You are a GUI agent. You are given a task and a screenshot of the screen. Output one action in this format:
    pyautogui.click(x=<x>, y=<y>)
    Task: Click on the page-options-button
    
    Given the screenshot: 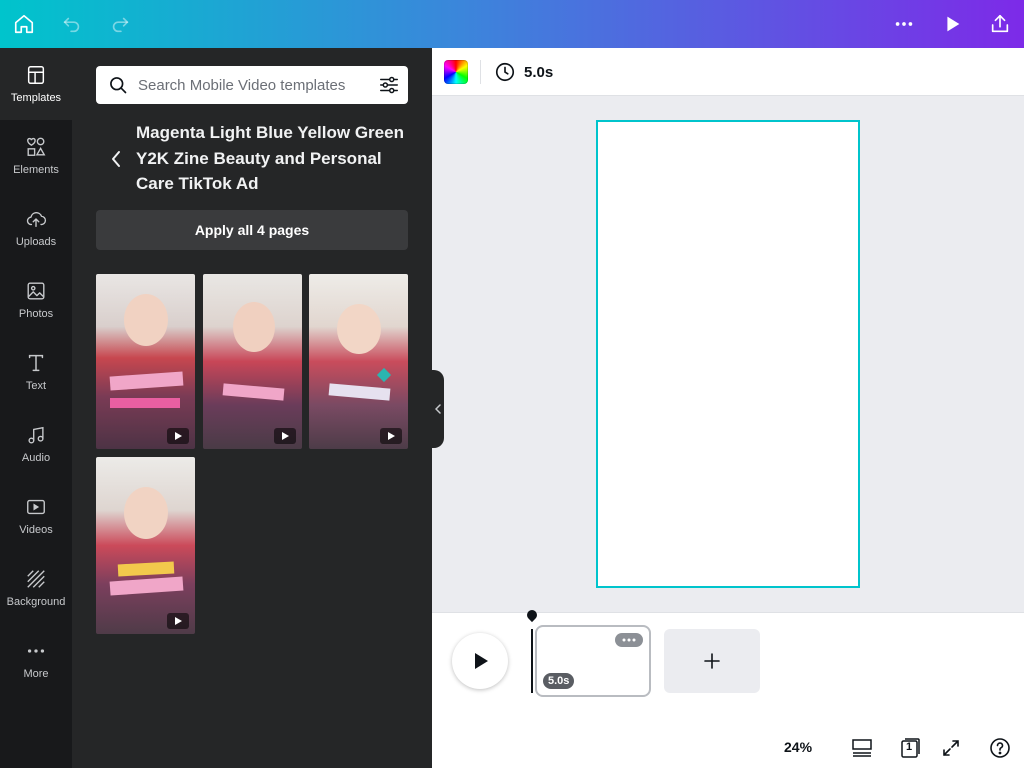 What is the action you would take?
    pyautogui.click(x=629, y=640)
    